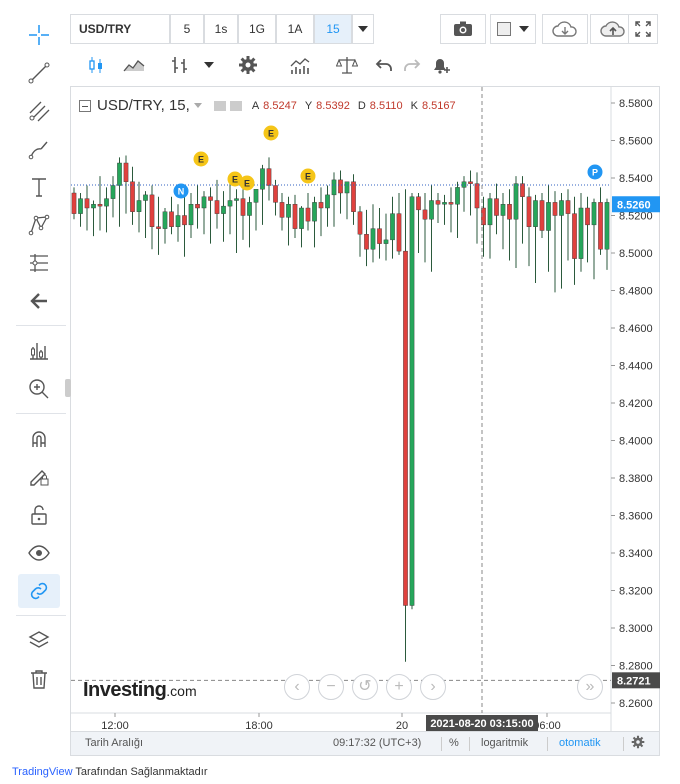 Image resolution: width=680 pixels, height=784 pixels. I want to click on settings-button, so click(248, 65).